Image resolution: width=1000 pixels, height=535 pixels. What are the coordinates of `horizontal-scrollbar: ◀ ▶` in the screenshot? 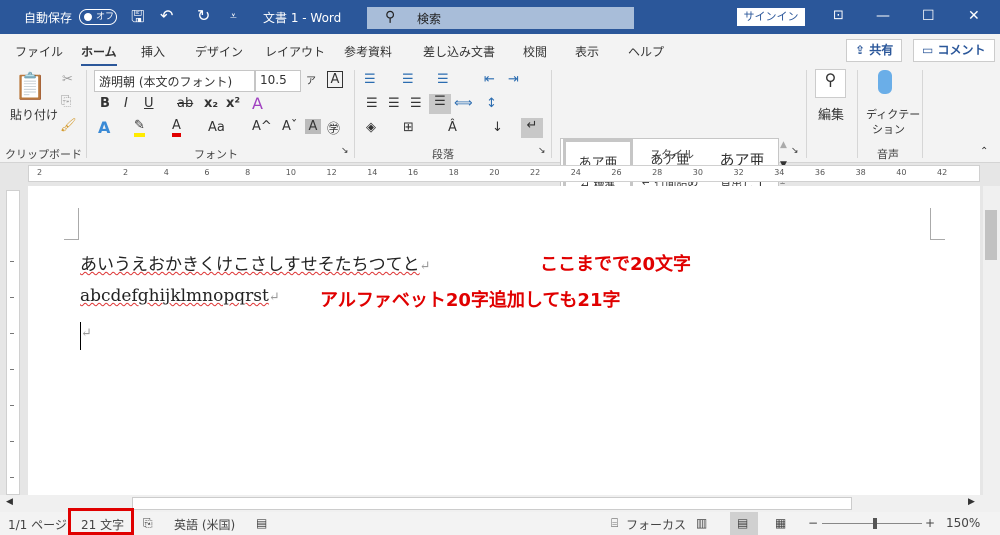 It's located at (500, 503).